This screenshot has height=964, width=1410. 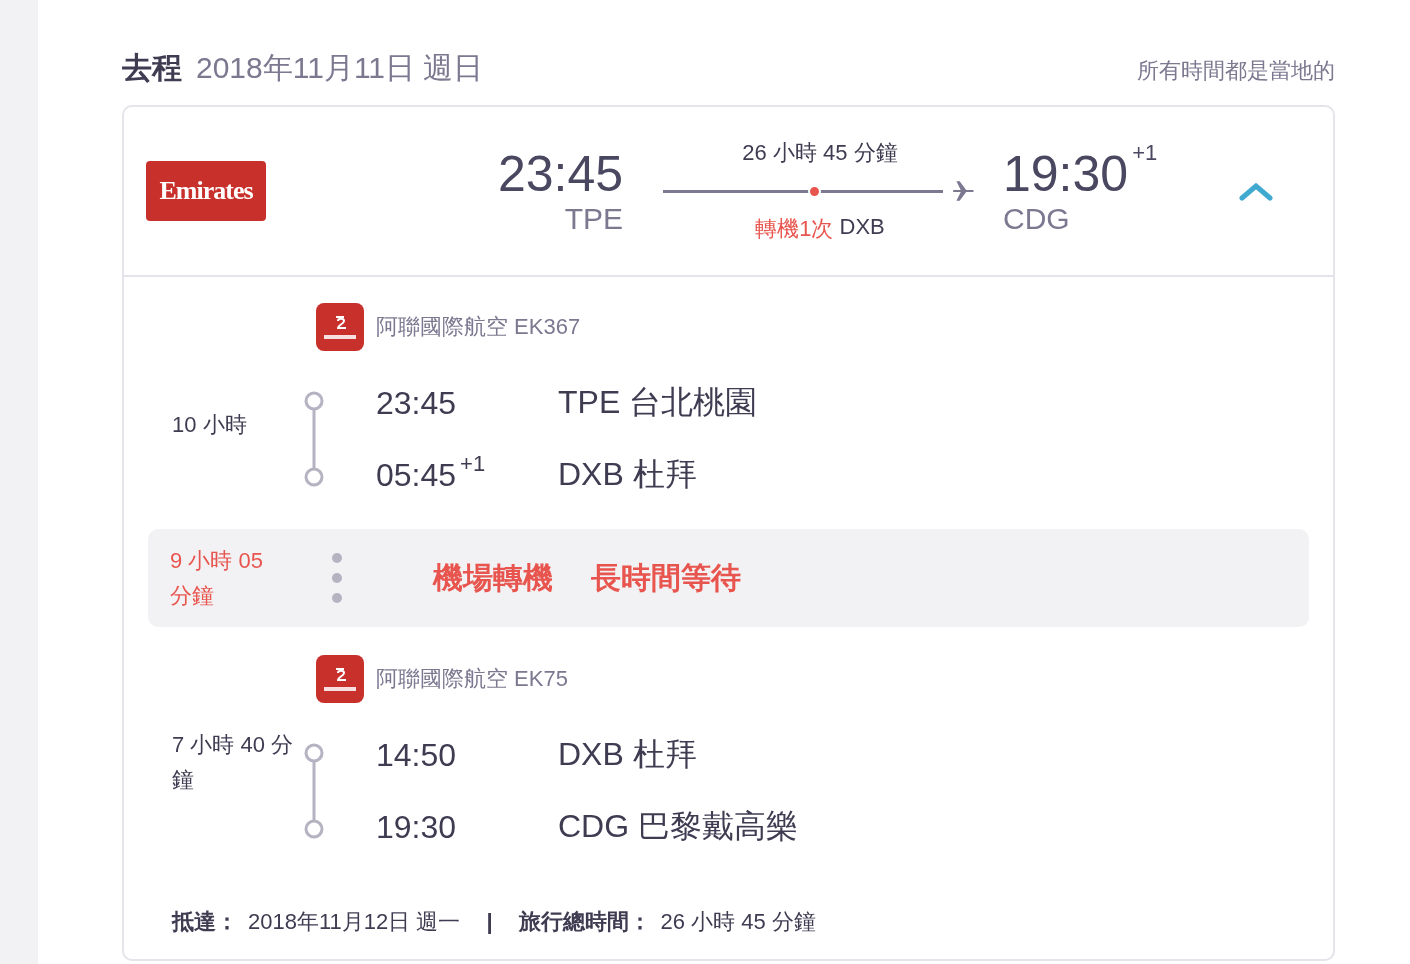 I want to click on segment-airport: CDG 巴黎戴高樂, so click(x=678, y=826).